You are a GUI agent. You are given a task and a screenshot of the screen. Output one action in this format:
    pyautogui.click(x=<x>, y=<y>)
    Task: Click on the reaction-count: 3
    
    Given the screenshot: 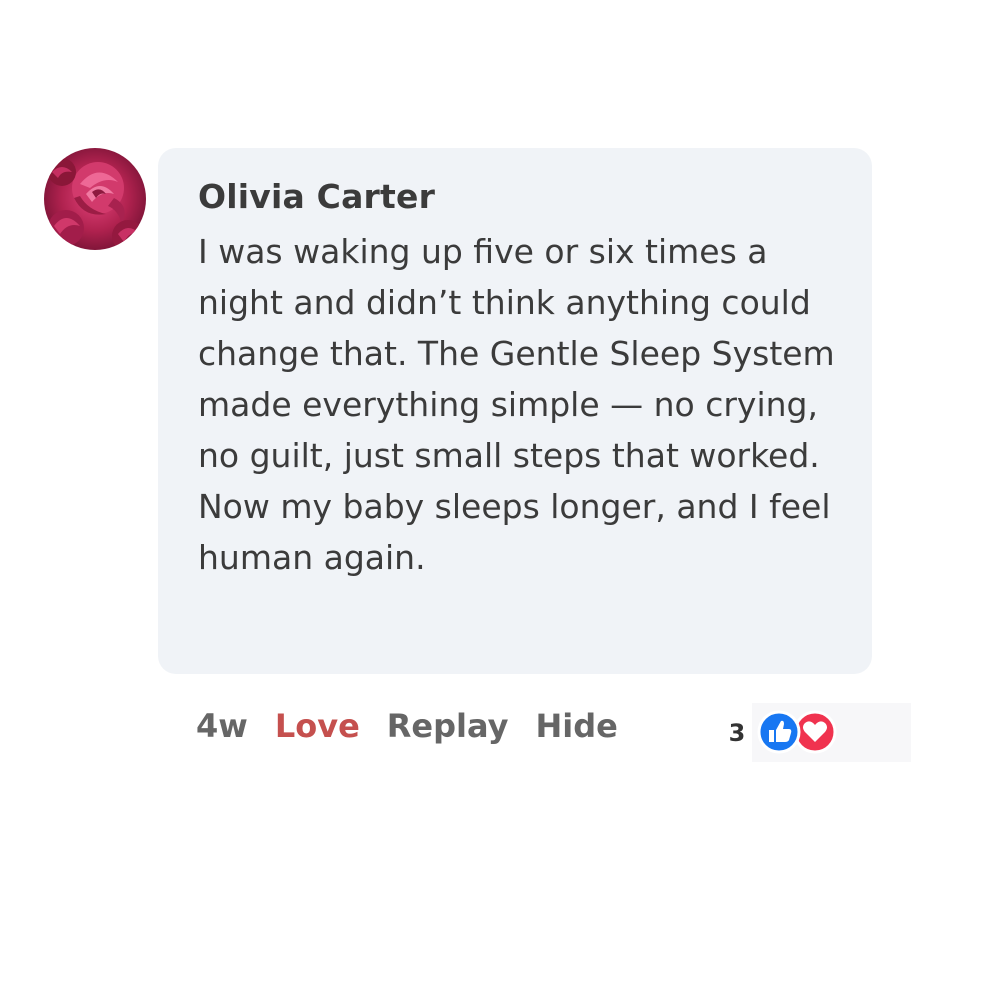 What is the action you would take?
    pyautogui.click(x=737, y=732)
    